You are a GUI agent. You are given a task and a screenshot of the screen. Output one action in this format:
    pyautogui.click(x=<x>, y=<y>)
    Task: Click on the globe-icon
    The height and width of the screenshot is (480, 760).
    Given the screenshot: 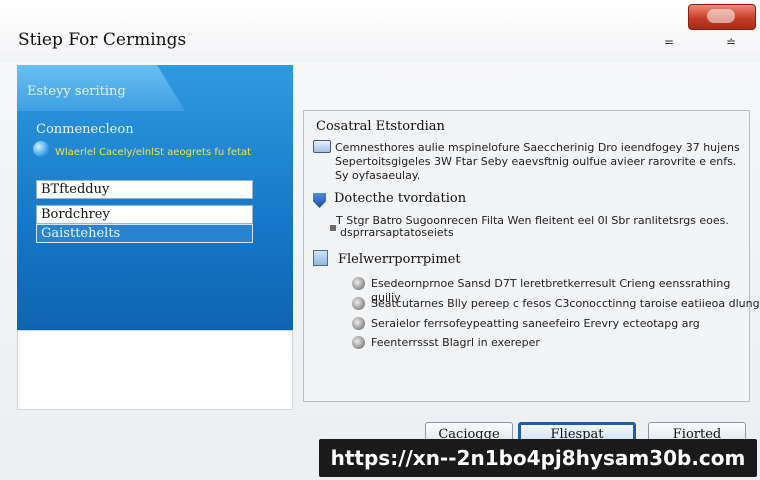 What is the action you would take?
    pyautogui.click(x=41, y=149)
    